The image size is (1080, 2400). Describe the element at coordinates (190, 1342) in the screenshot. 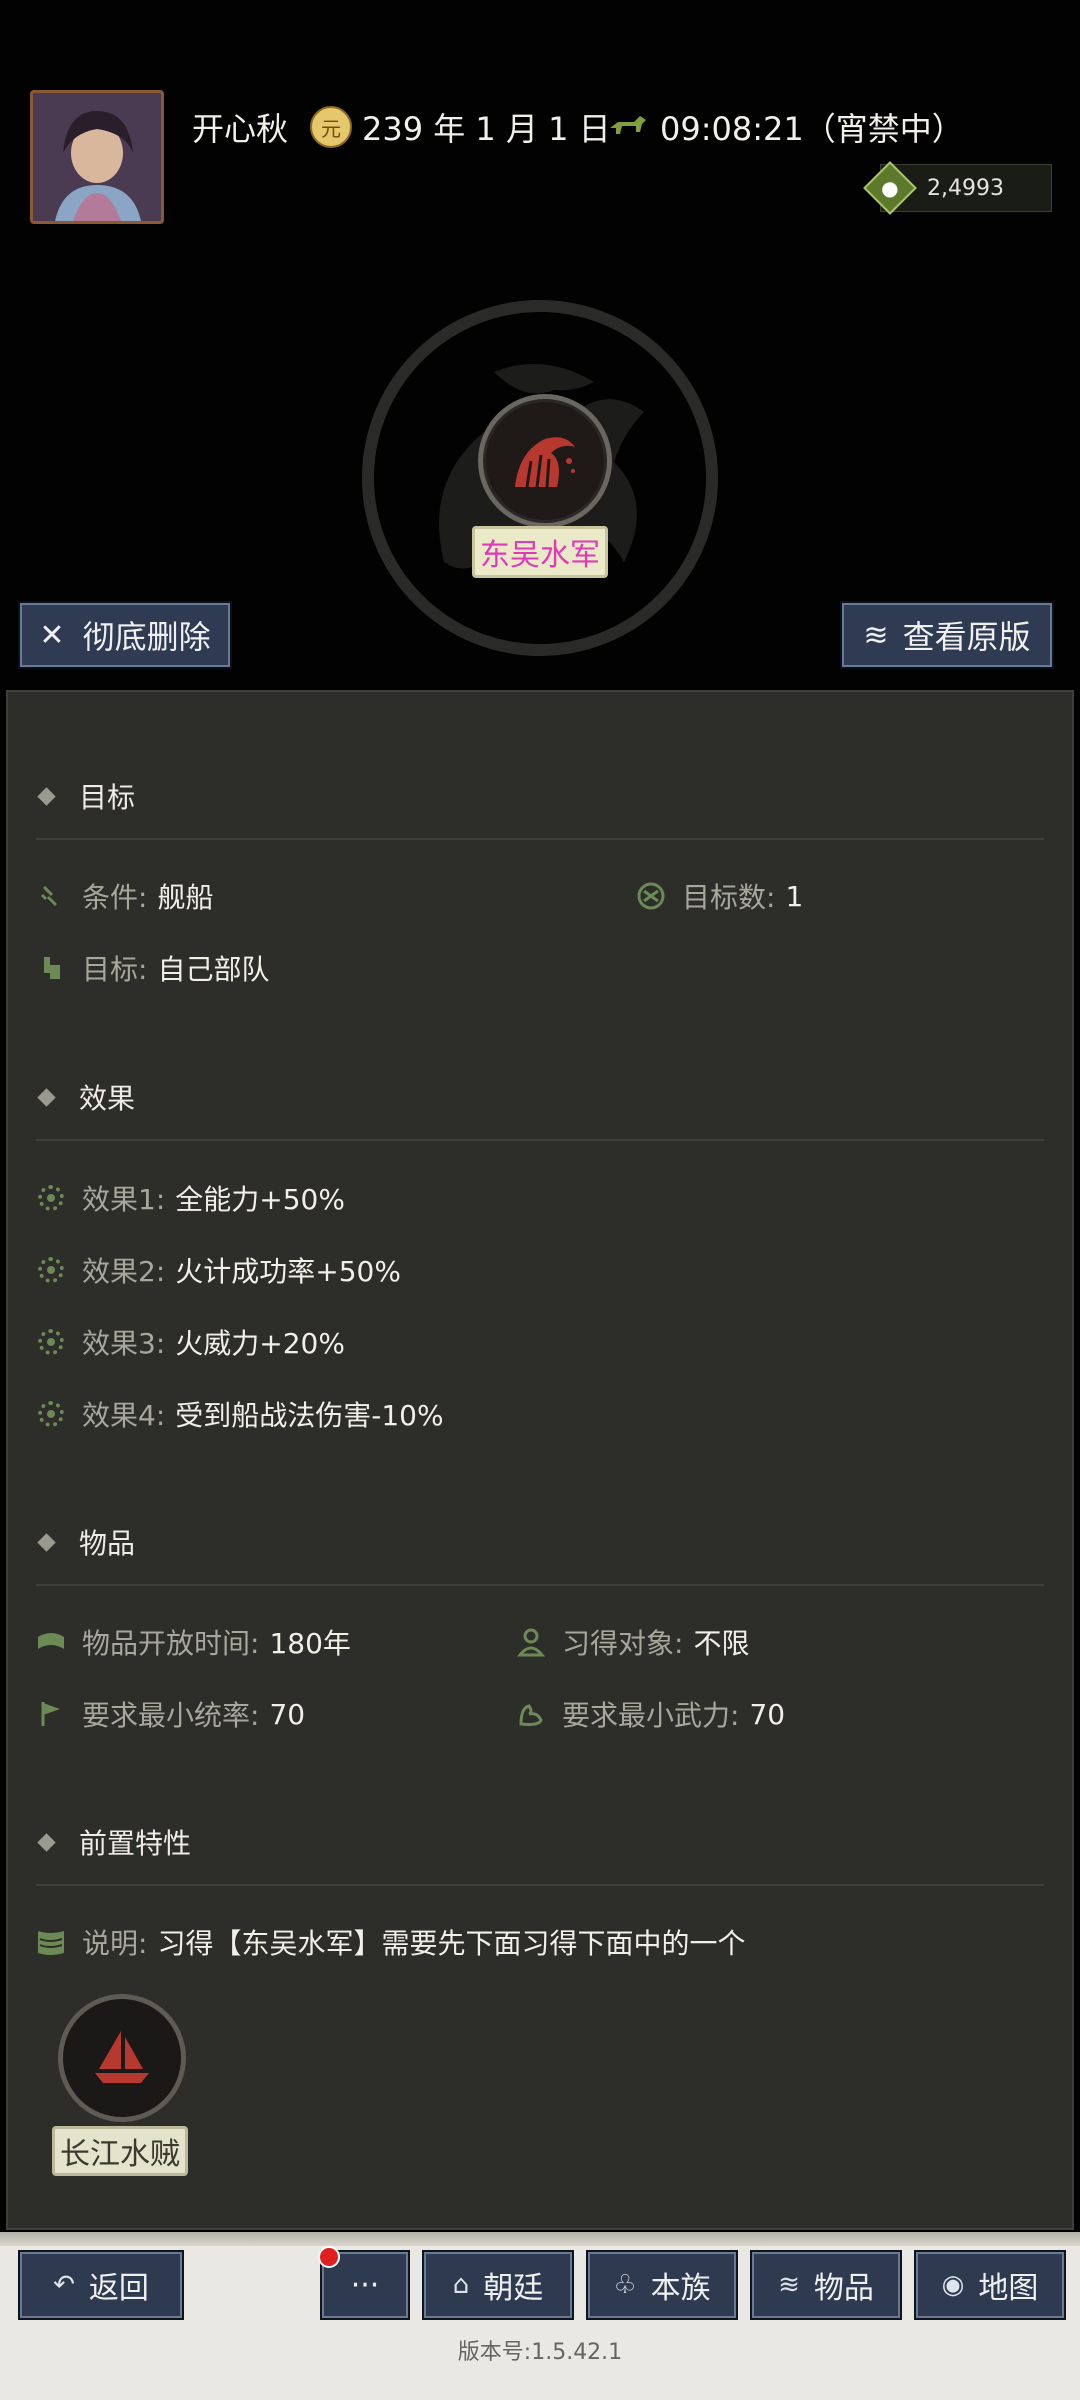

I see `effect-row: 效果3: 火威力+20%` at that location.